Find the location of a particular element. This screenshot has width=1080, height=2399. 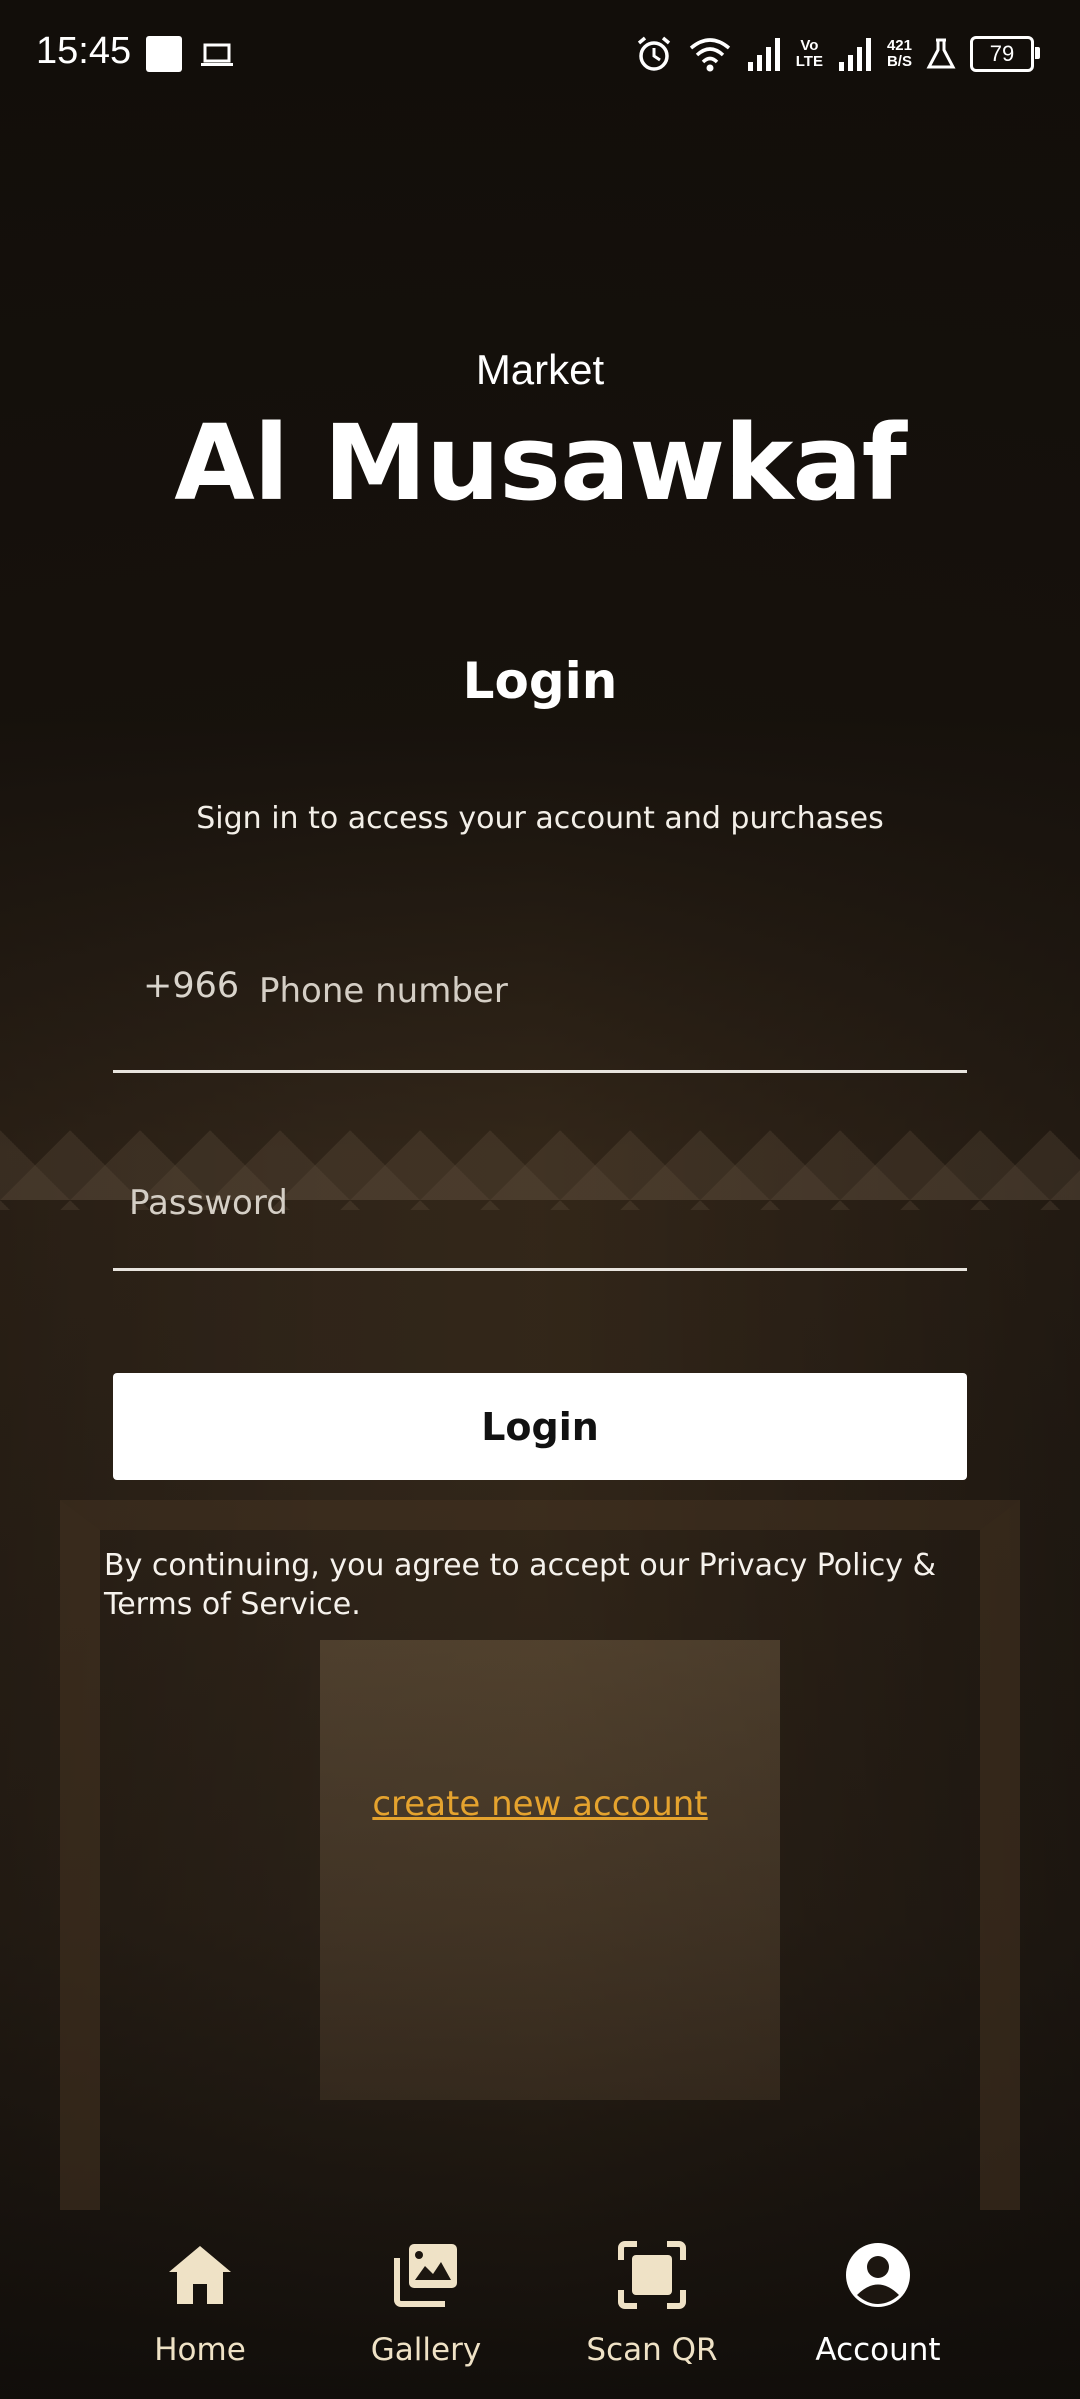

nav-item-home: Home is located at coordinates (200, 2304).